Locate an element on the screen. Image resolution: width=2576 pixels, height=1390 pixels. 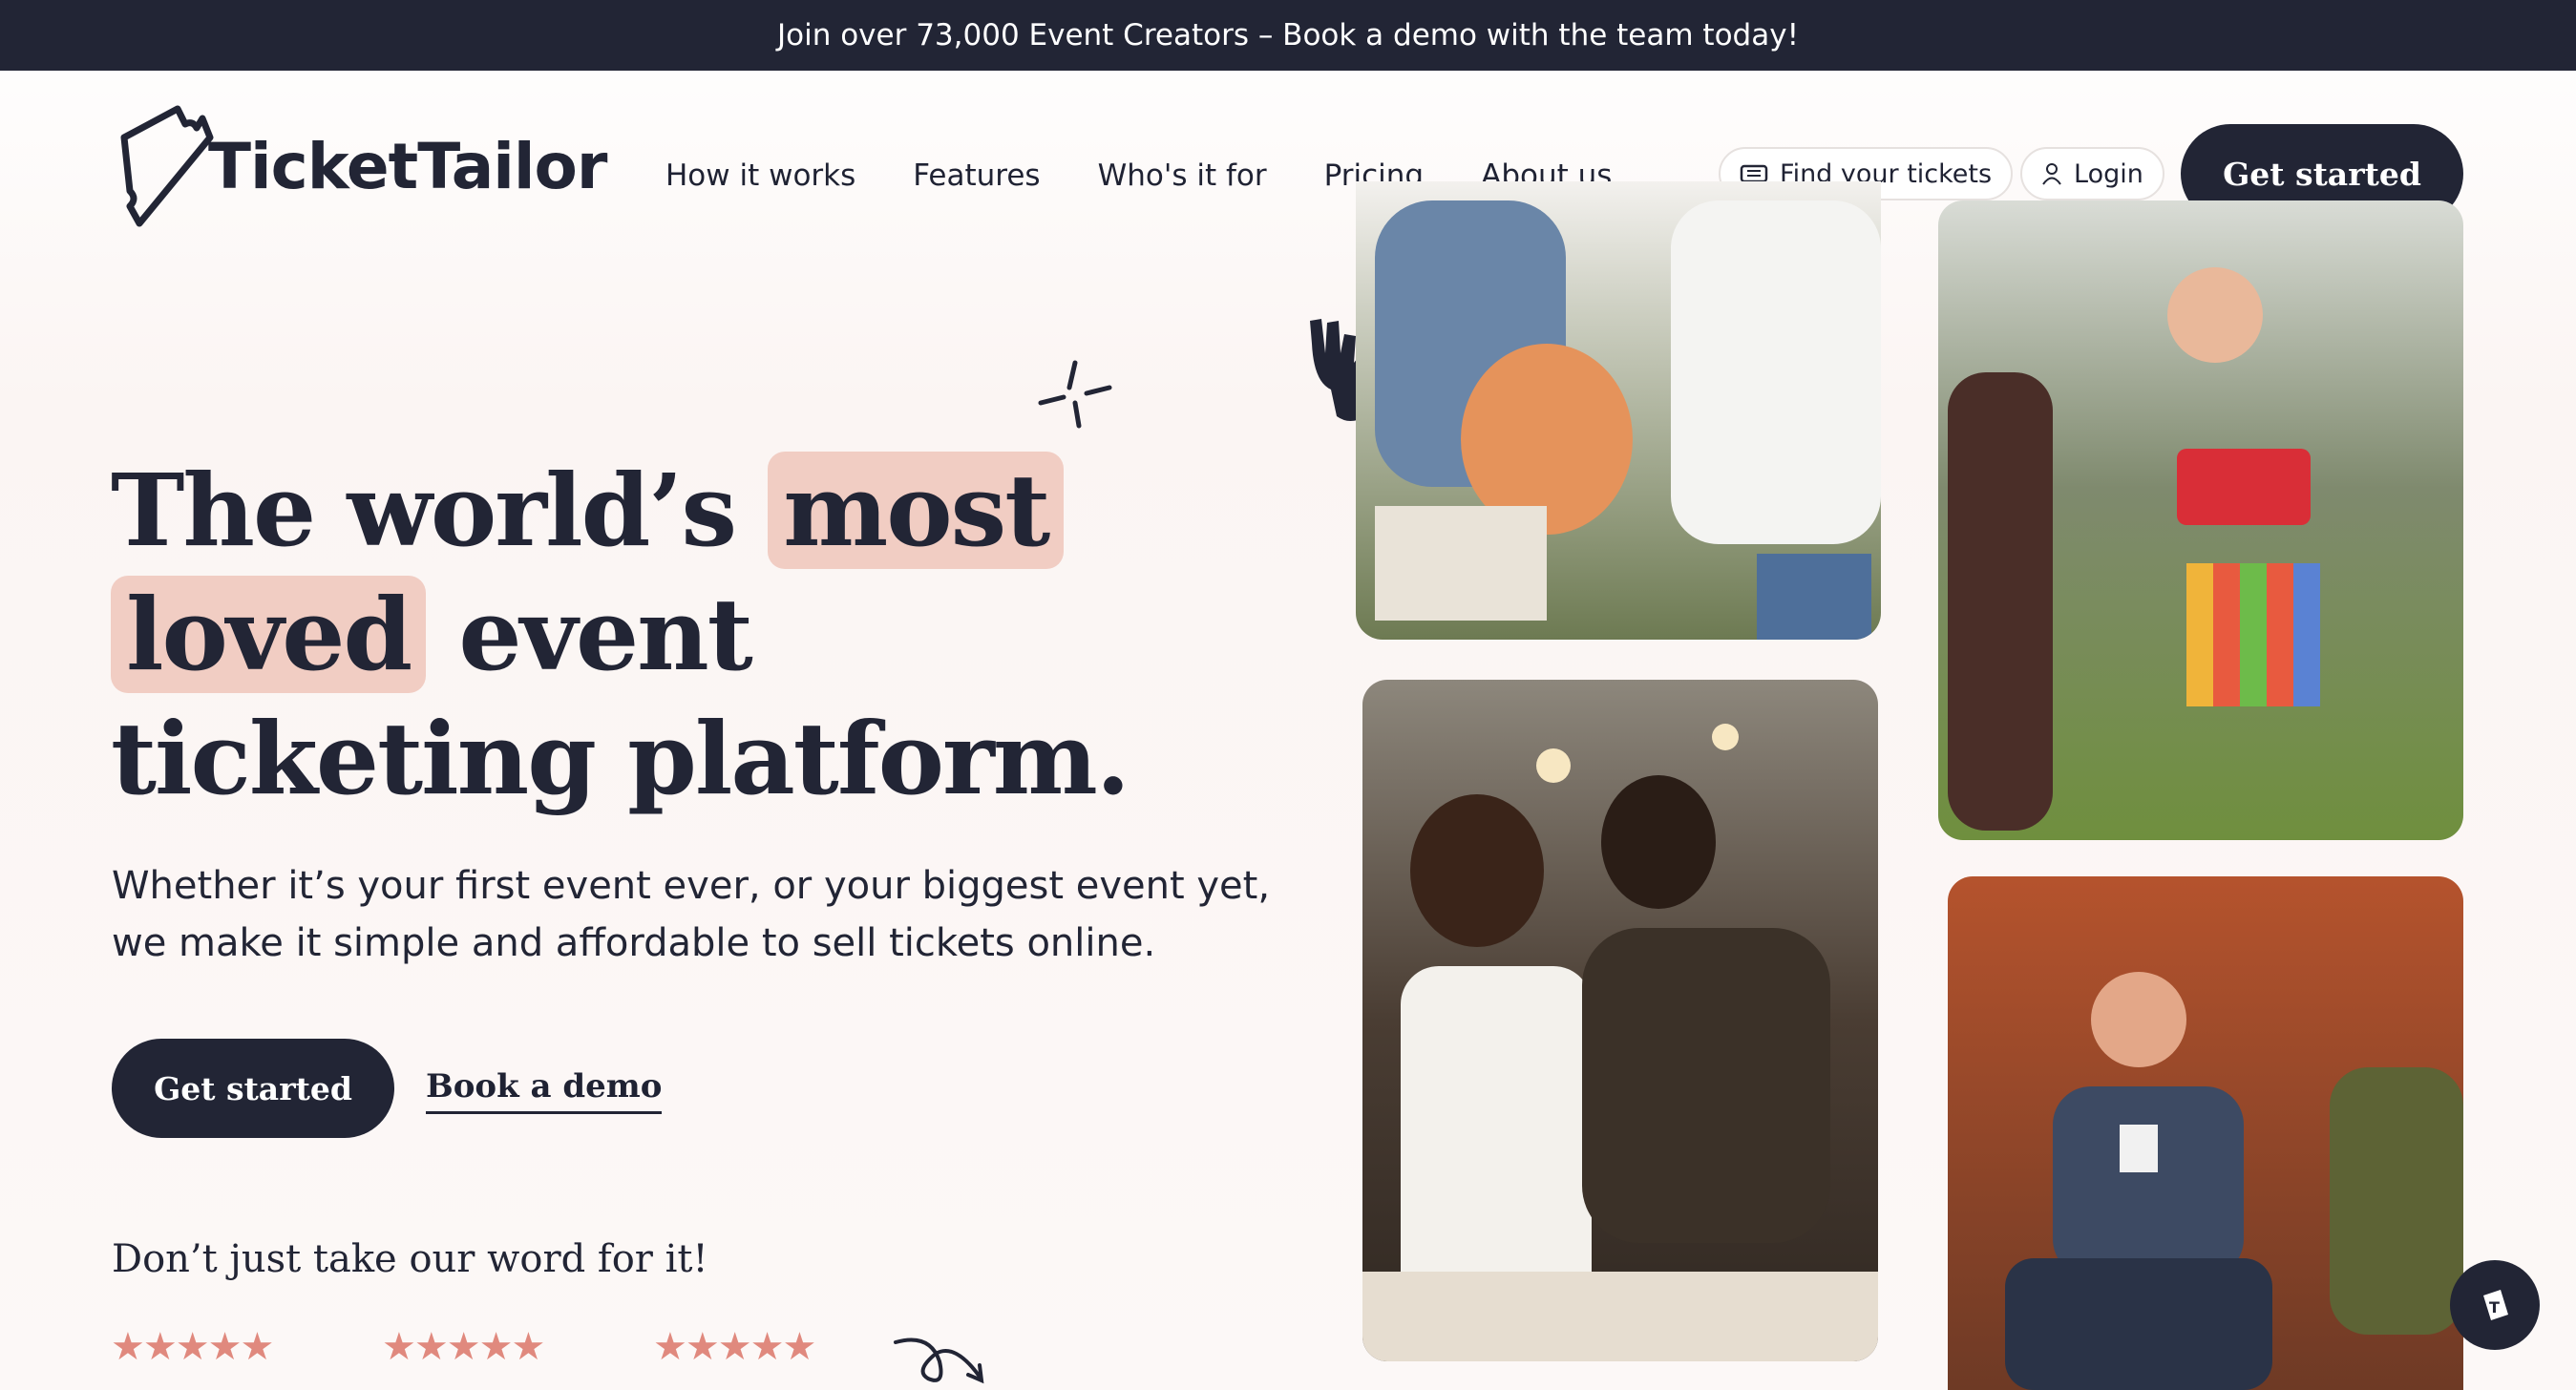
hero-heading-line-2: loved event is located at coordinates (703, 635).